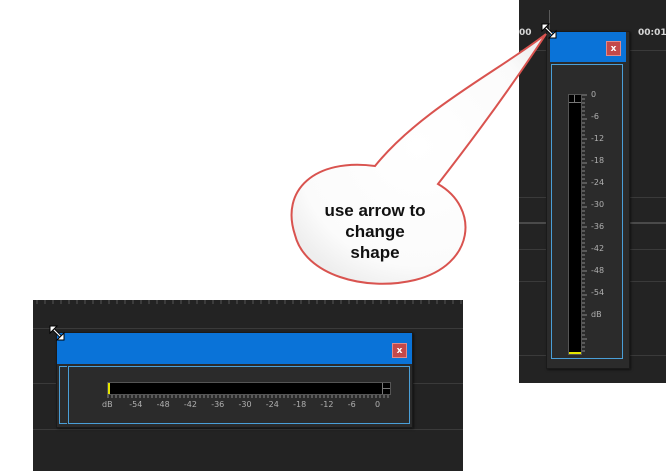 Image resolution: width=666 pixels, height=471 pixels. I want to click on meter-frame: dB -54 -48 -42 -36 -30 -24 -18 -12 -6 0, so click(239, 395).